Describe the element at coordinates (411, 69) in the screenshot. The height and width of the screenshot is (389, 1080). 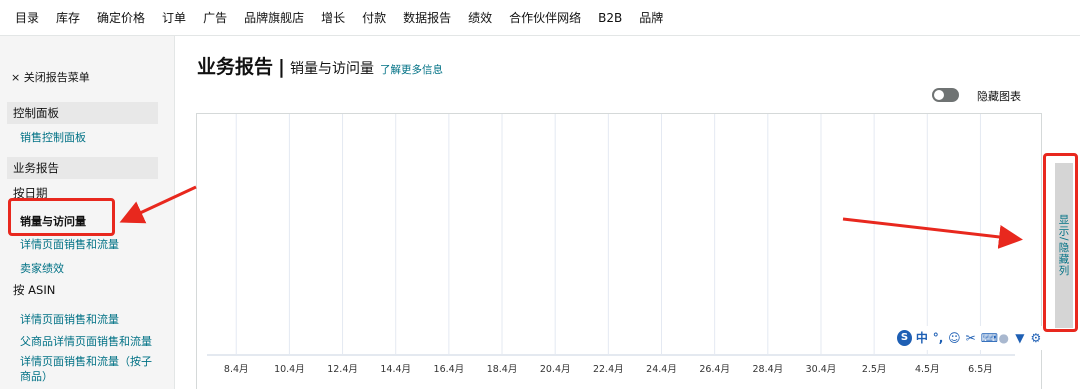
I see `learn-more-link: 了解更多信息` at that location.